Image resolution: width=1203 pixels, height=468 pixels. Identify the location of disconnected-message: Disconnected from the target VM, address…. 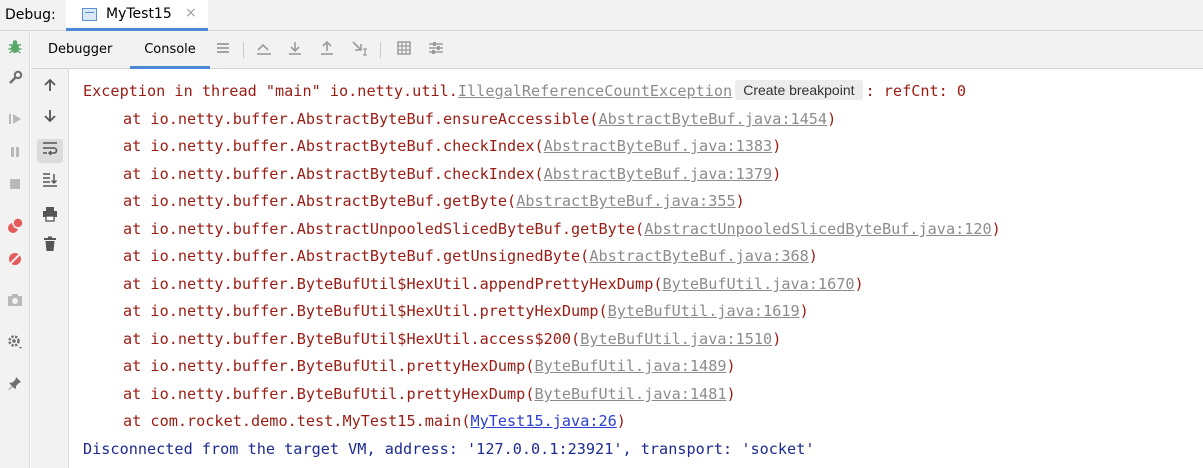
(449, 449).